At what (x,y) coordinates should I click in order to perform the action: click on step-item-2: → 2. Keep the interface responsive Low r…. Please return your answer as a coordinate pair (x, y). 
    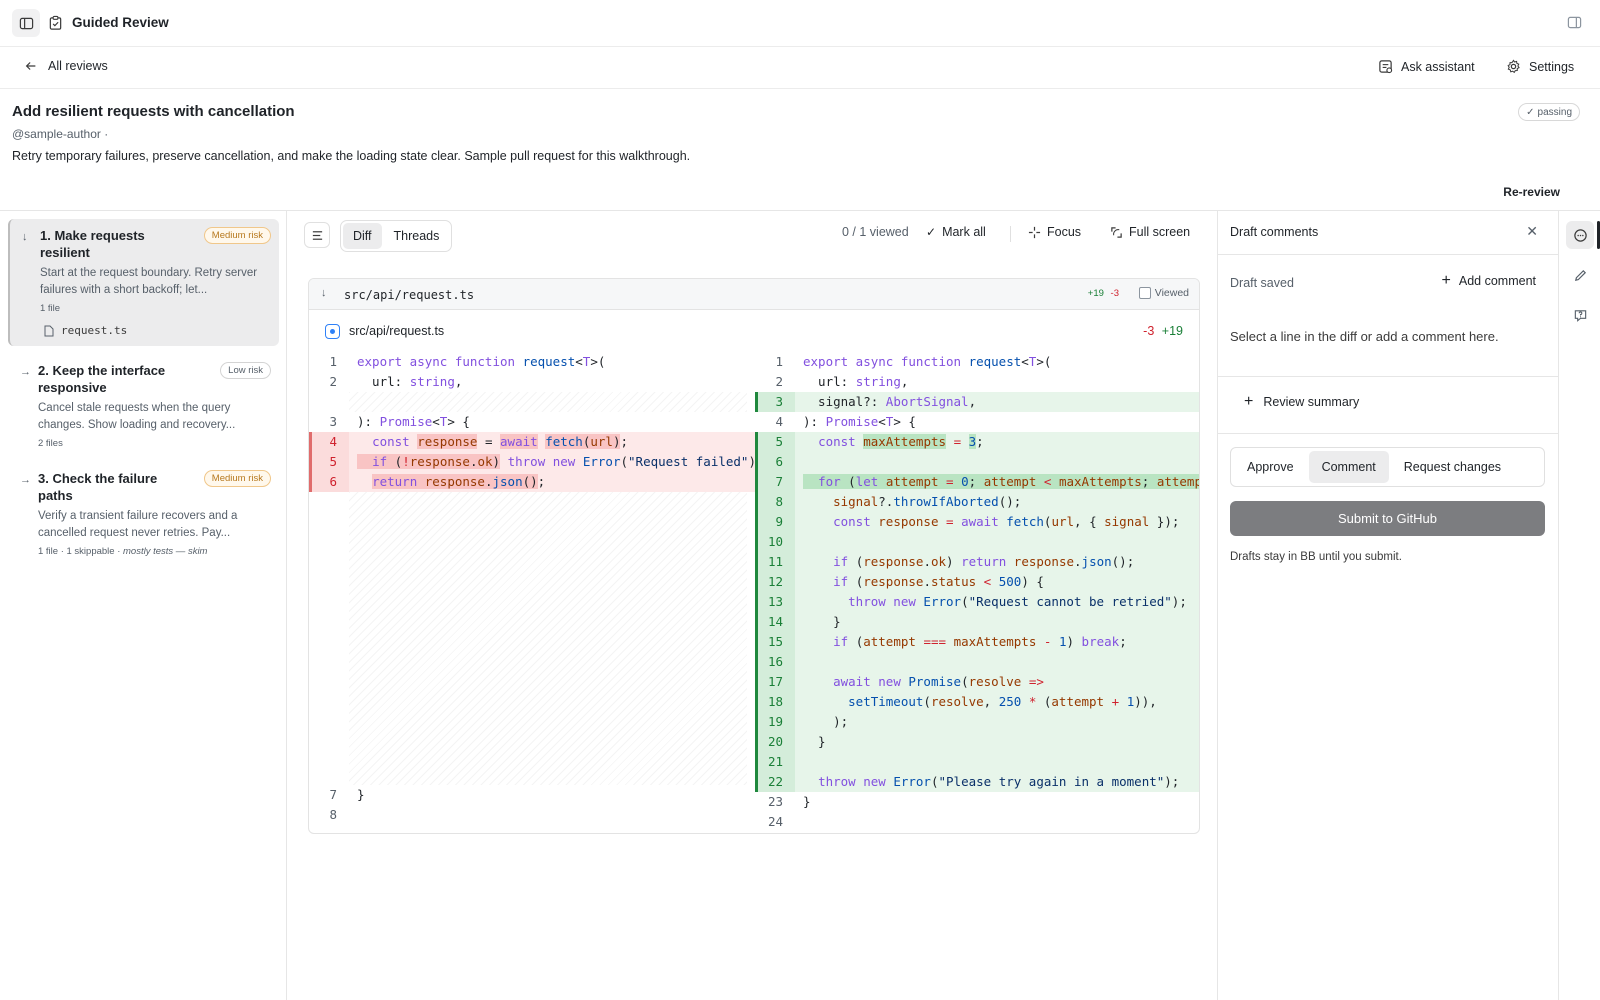
    Looking at the image, I should click on (143, 404).